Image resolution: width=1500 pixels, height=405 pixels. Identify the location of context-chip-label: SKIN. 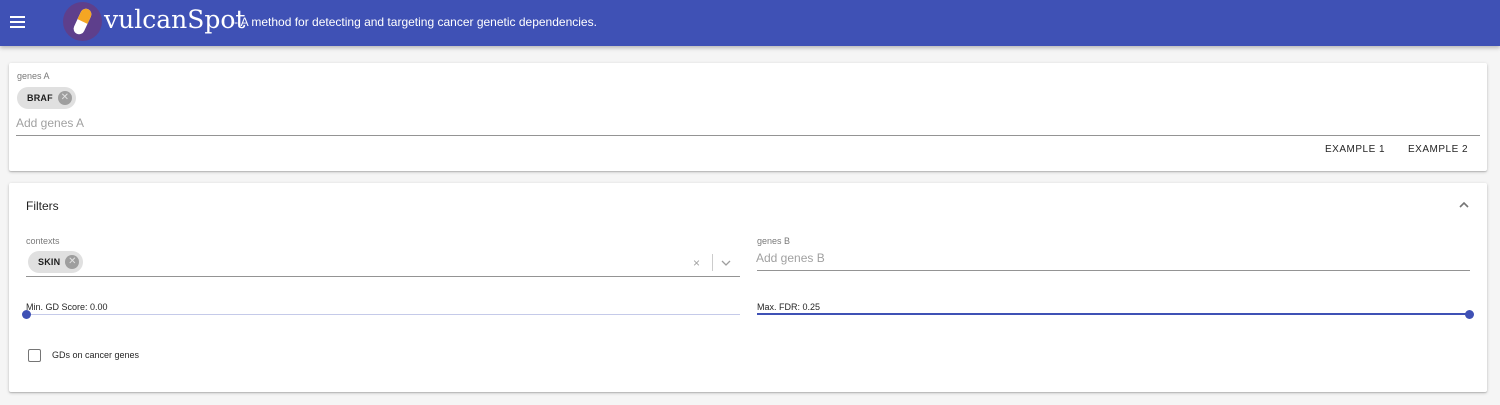
(49, 262).